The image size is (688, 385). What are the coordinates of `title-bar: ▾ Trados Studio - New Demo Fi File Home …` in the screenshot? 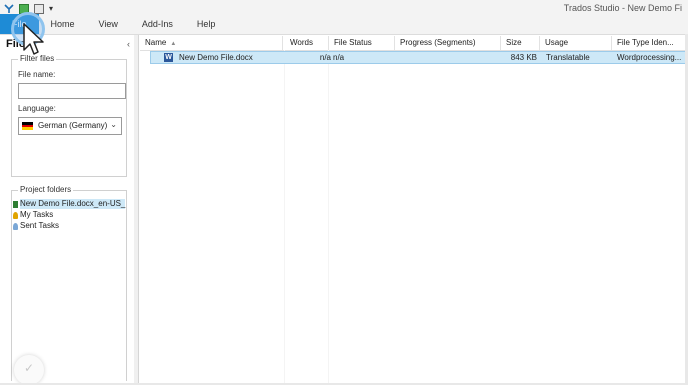 It's located at (344, 17).